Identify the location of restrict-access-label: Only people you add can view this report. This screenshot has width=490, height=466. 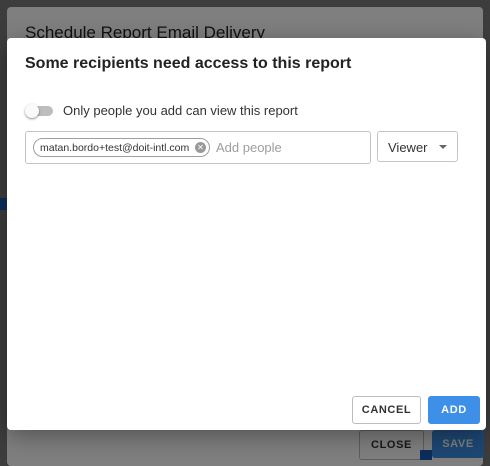
(180, 110).